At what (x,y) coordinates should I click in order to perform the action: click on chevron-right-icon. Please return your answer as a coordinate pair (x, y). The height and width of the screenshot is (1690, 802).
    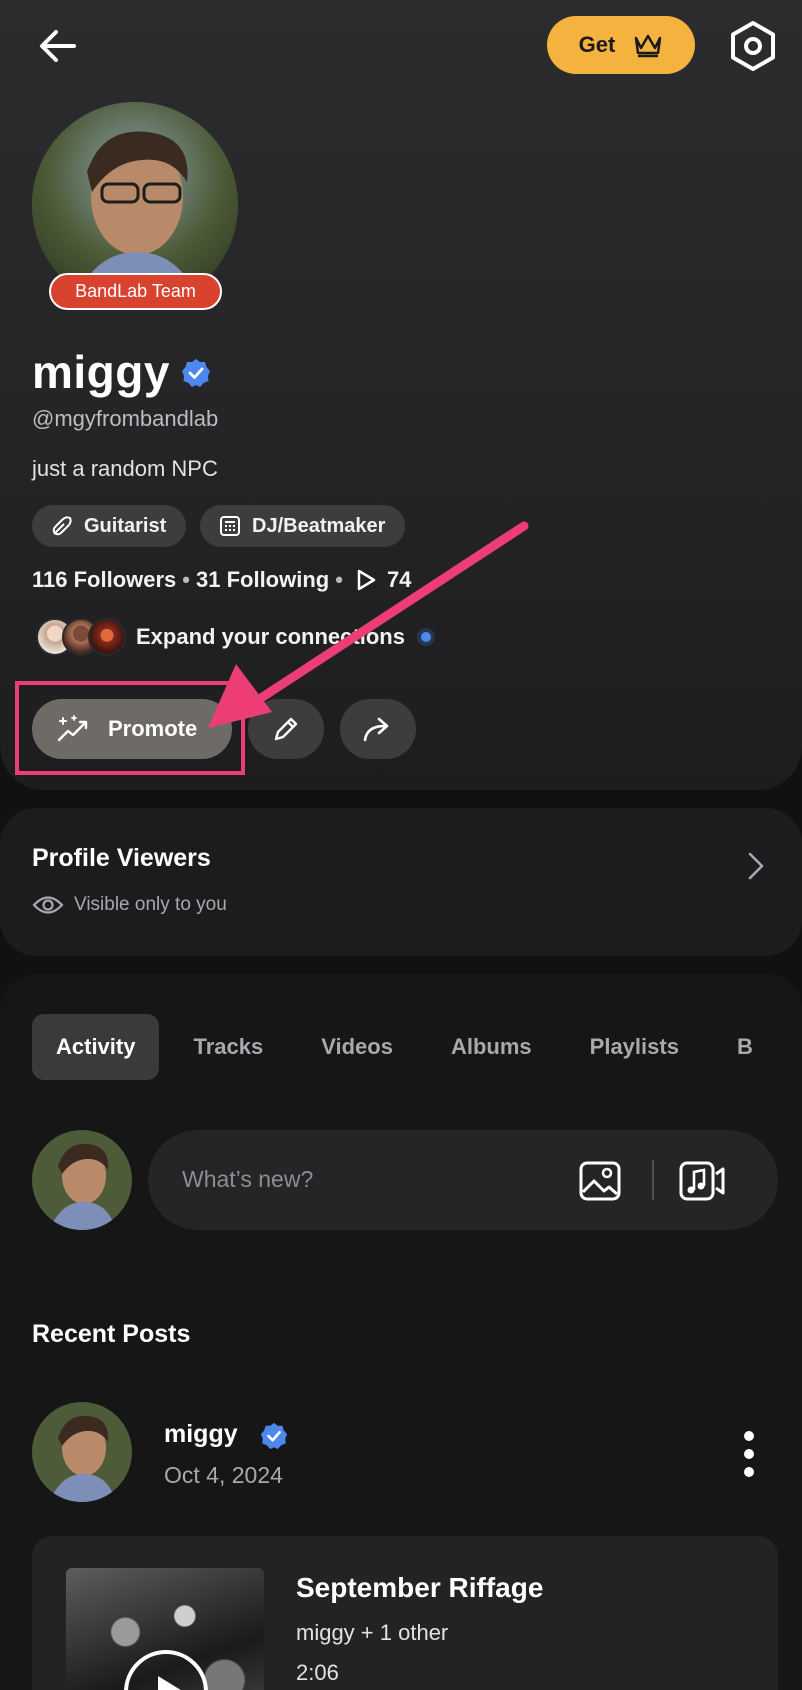
    Looking at the image, I should click on (756, 866).